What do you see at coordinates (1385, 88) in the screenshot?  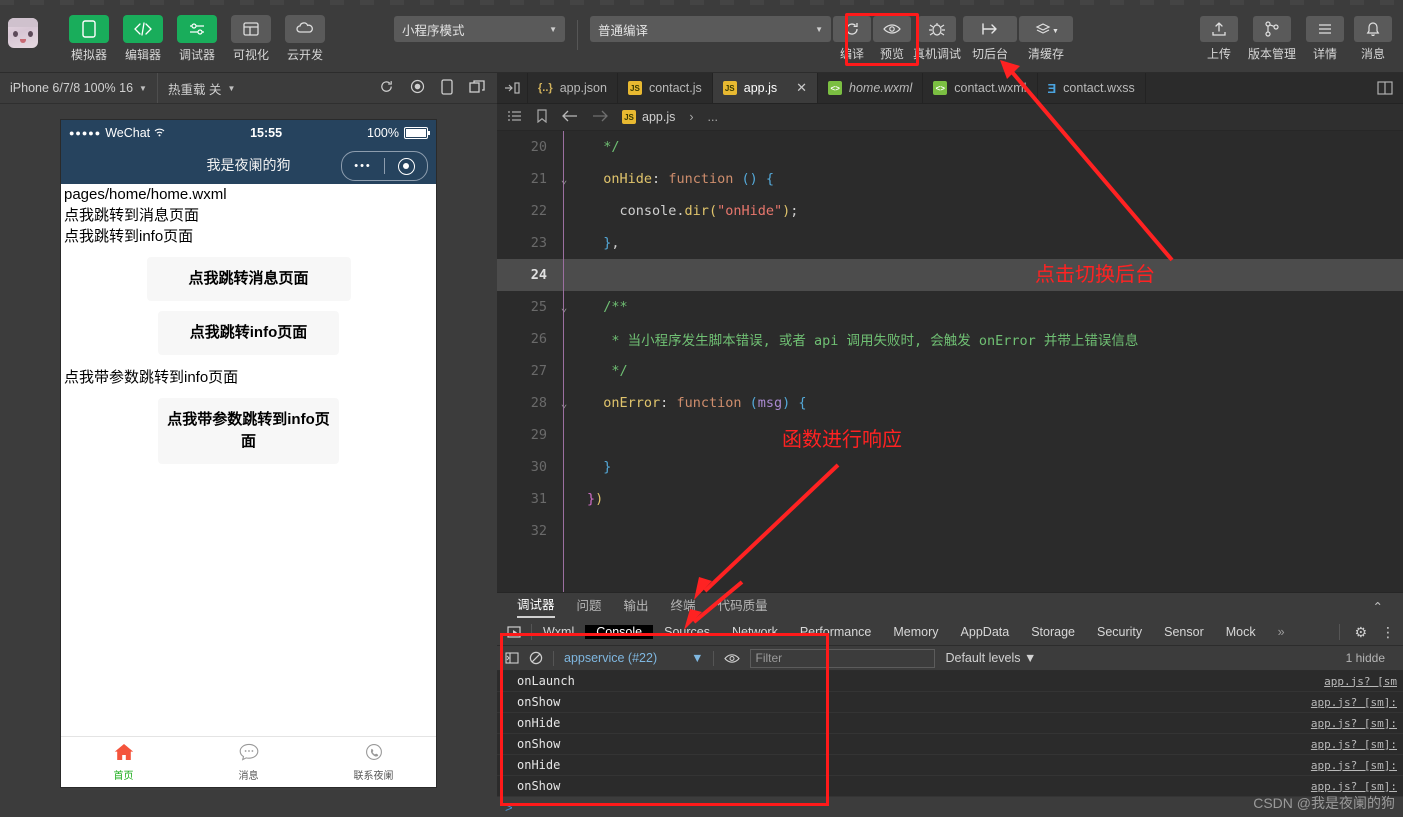 I see `split-editor-icon` at bounding box center [1385, 88].